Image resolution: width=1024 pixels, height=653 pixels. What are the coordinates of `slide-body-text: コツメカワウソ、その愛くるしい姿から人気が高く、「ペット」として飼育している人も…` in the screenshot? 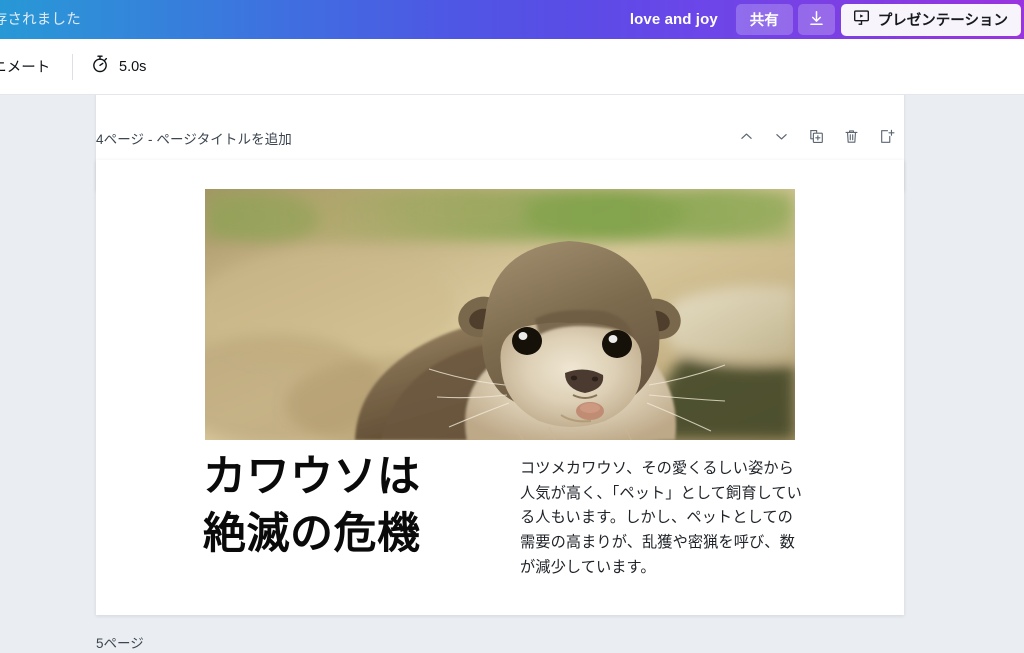 It's located at (662, 517).